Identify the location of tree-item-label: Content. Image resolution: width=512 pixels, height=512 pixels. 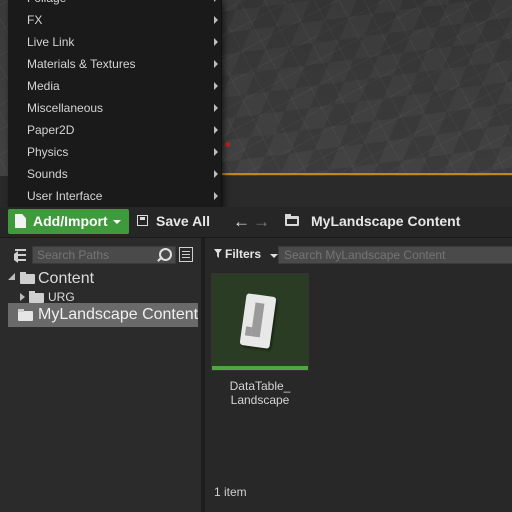
(66, 278).